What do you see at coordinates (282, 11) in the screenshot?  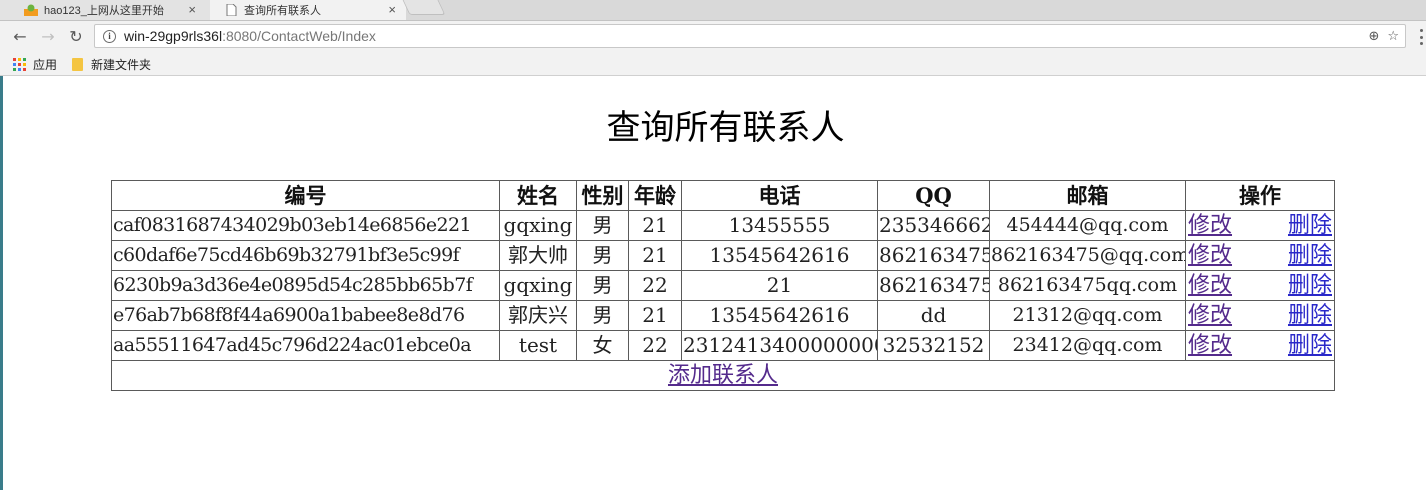 I see `tab-title: 查询所有联系人` at bounding box center [282, 11].